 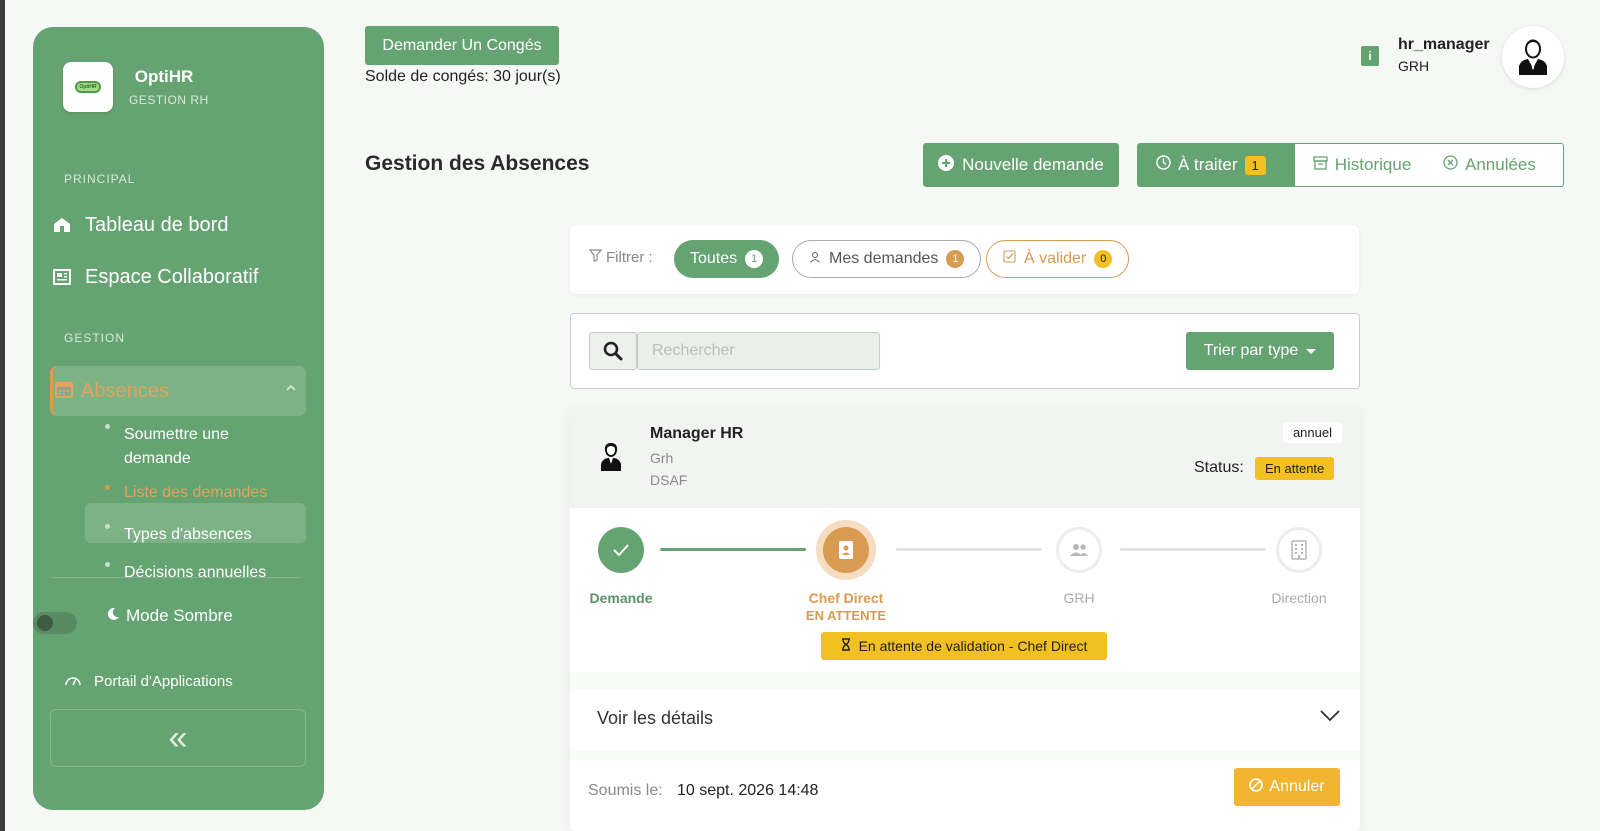 I want to click on users-icon, so click(x=1079, y=550).